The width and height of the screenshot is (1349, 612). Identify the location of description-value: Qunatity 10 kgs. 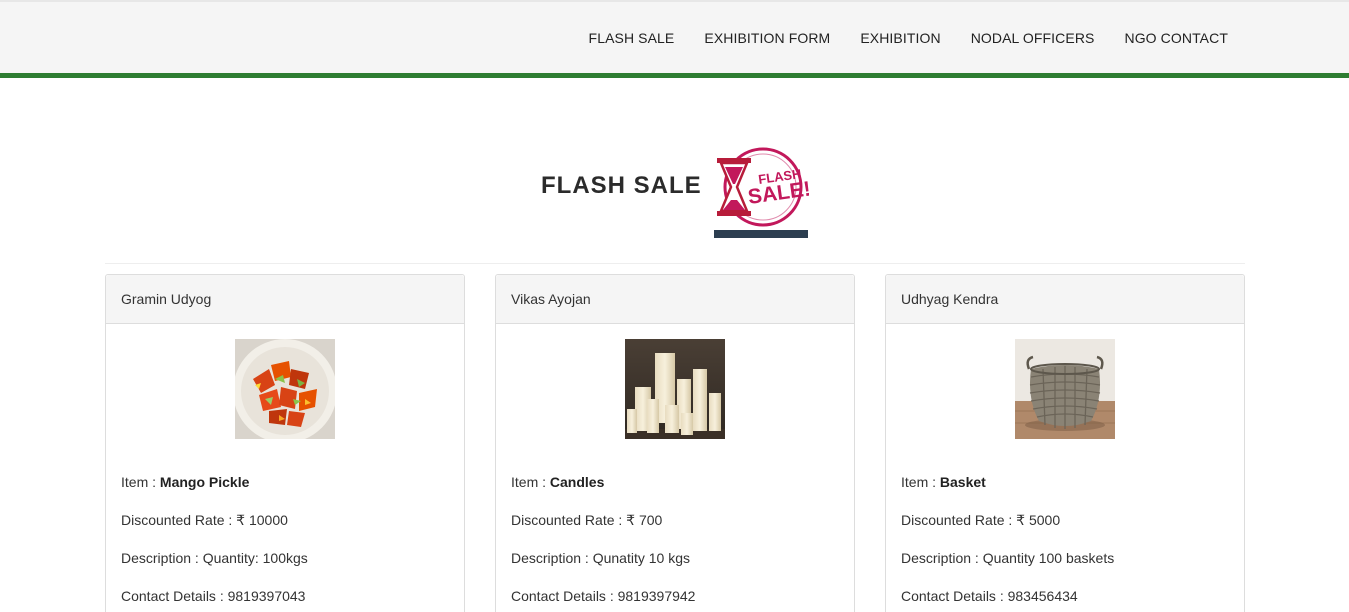
(641, 558).